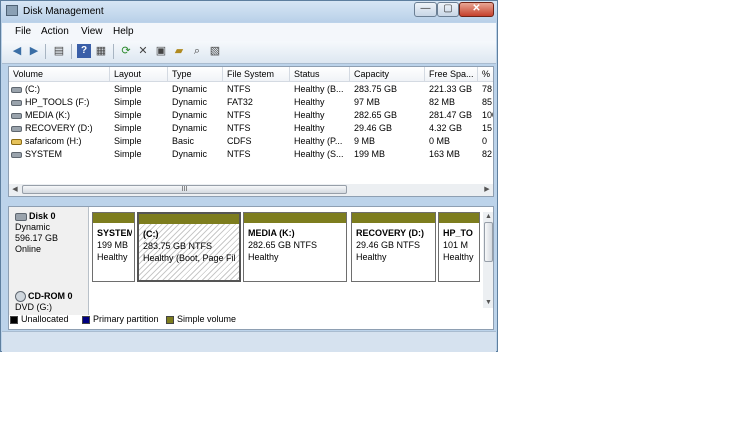 This screenshot has width=750, height=422. I want to click on partition-recovery-info: RECOVERY (D:) 29.46 GB NTFS Healthy, so click(394, 245).